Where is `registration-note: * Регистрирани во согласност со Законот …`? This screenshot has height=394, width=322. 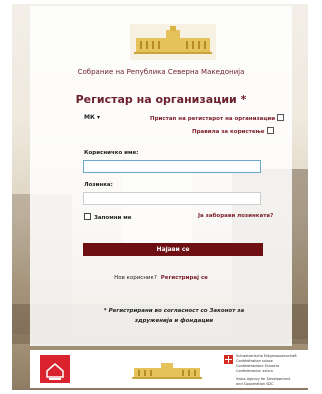 registration-note: * Регистрирани во согласност со Законот … is located at coordinates (174, 316).